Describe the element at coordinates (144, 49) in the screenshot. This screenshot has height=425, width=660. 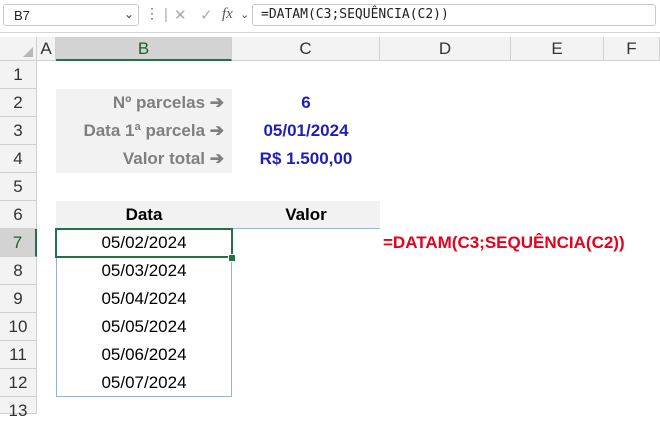
I see `column-header-b: B` at that location.